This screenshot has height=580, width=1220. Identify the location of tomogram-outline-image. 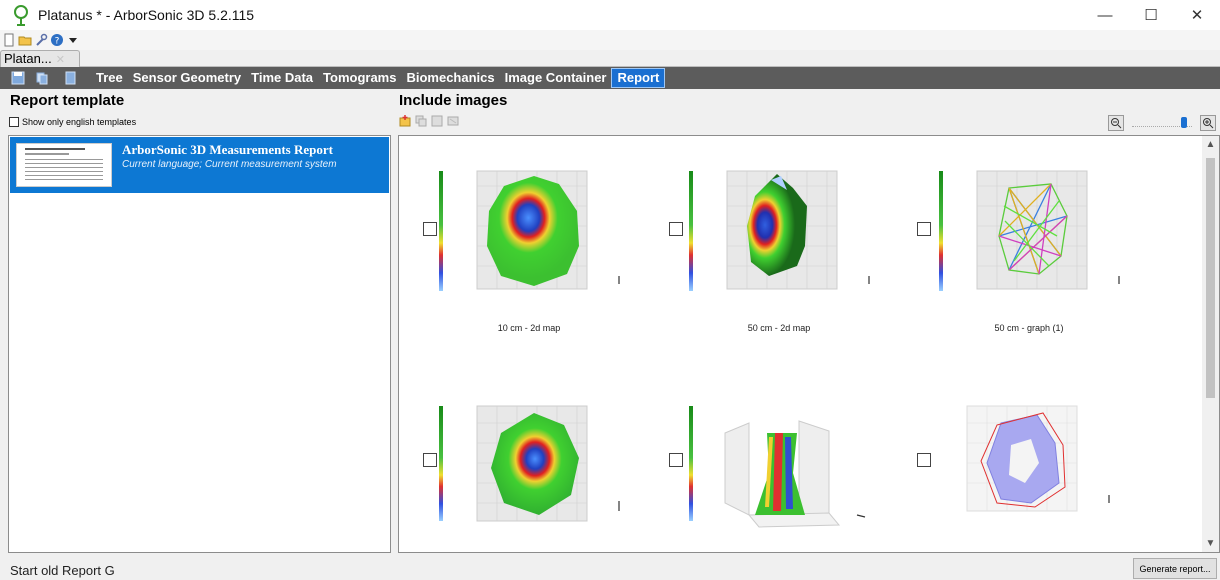
(1038, 458).